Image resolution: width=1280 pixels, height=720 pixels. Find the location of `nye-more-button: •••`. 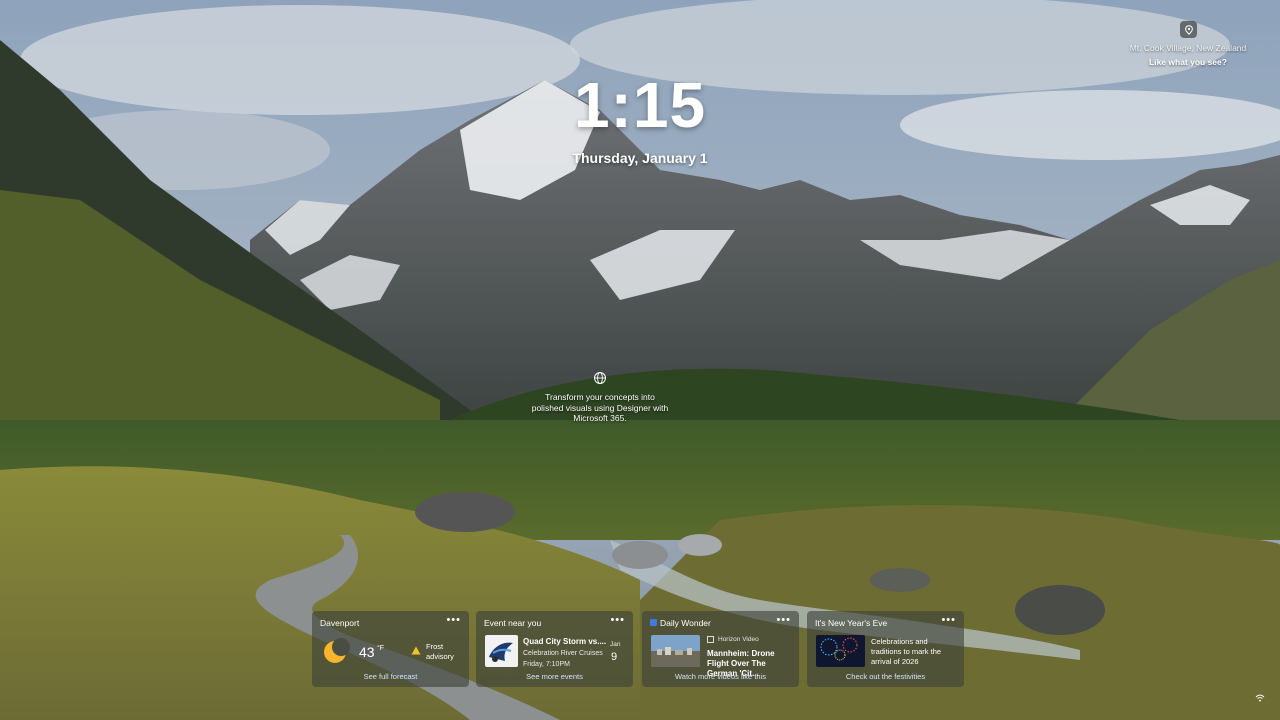

nye-more-button: ••• is located at coordinates (948, 620).